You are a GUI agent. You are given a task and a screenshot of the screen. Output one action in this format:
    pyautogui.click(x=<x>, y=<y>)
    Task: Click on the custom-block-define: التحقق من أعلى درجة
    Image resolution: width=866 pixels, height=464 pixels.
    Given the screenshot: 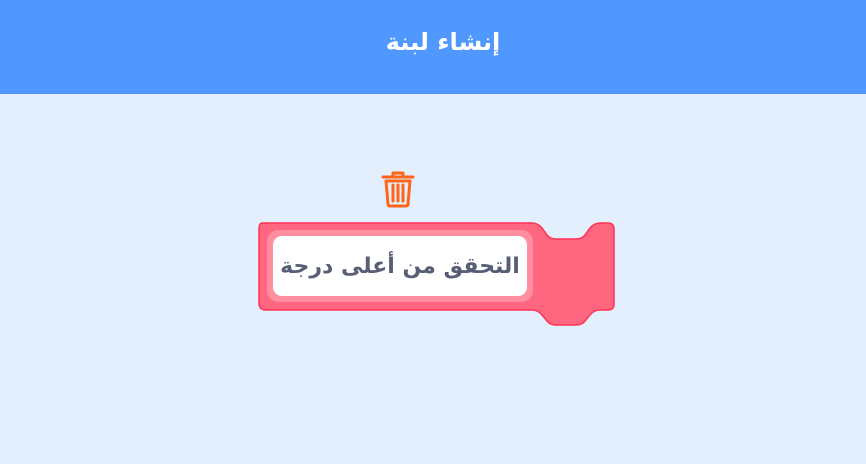 What is the action you would take?
    pyautogui.click(x=438, y=275)
    